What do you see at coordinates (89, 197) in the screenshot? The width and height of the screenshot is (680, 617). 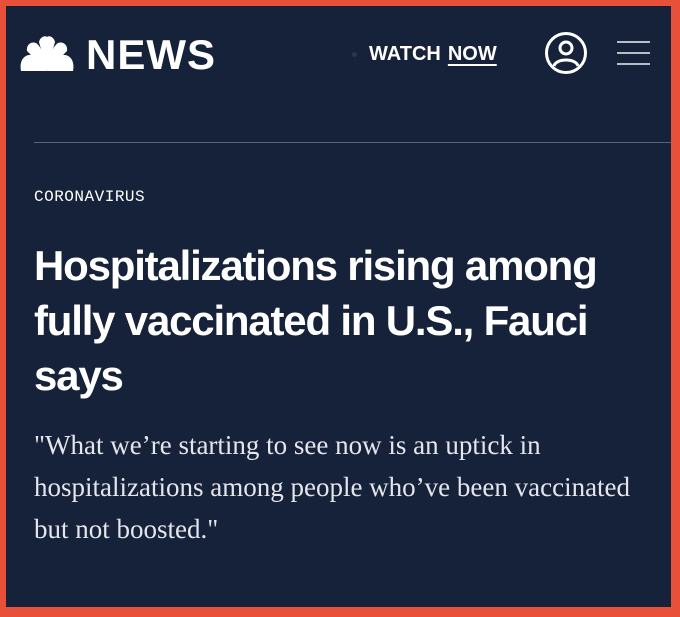 I see `category-label: CORONAVIRUS` at bounding box center [89, 197].